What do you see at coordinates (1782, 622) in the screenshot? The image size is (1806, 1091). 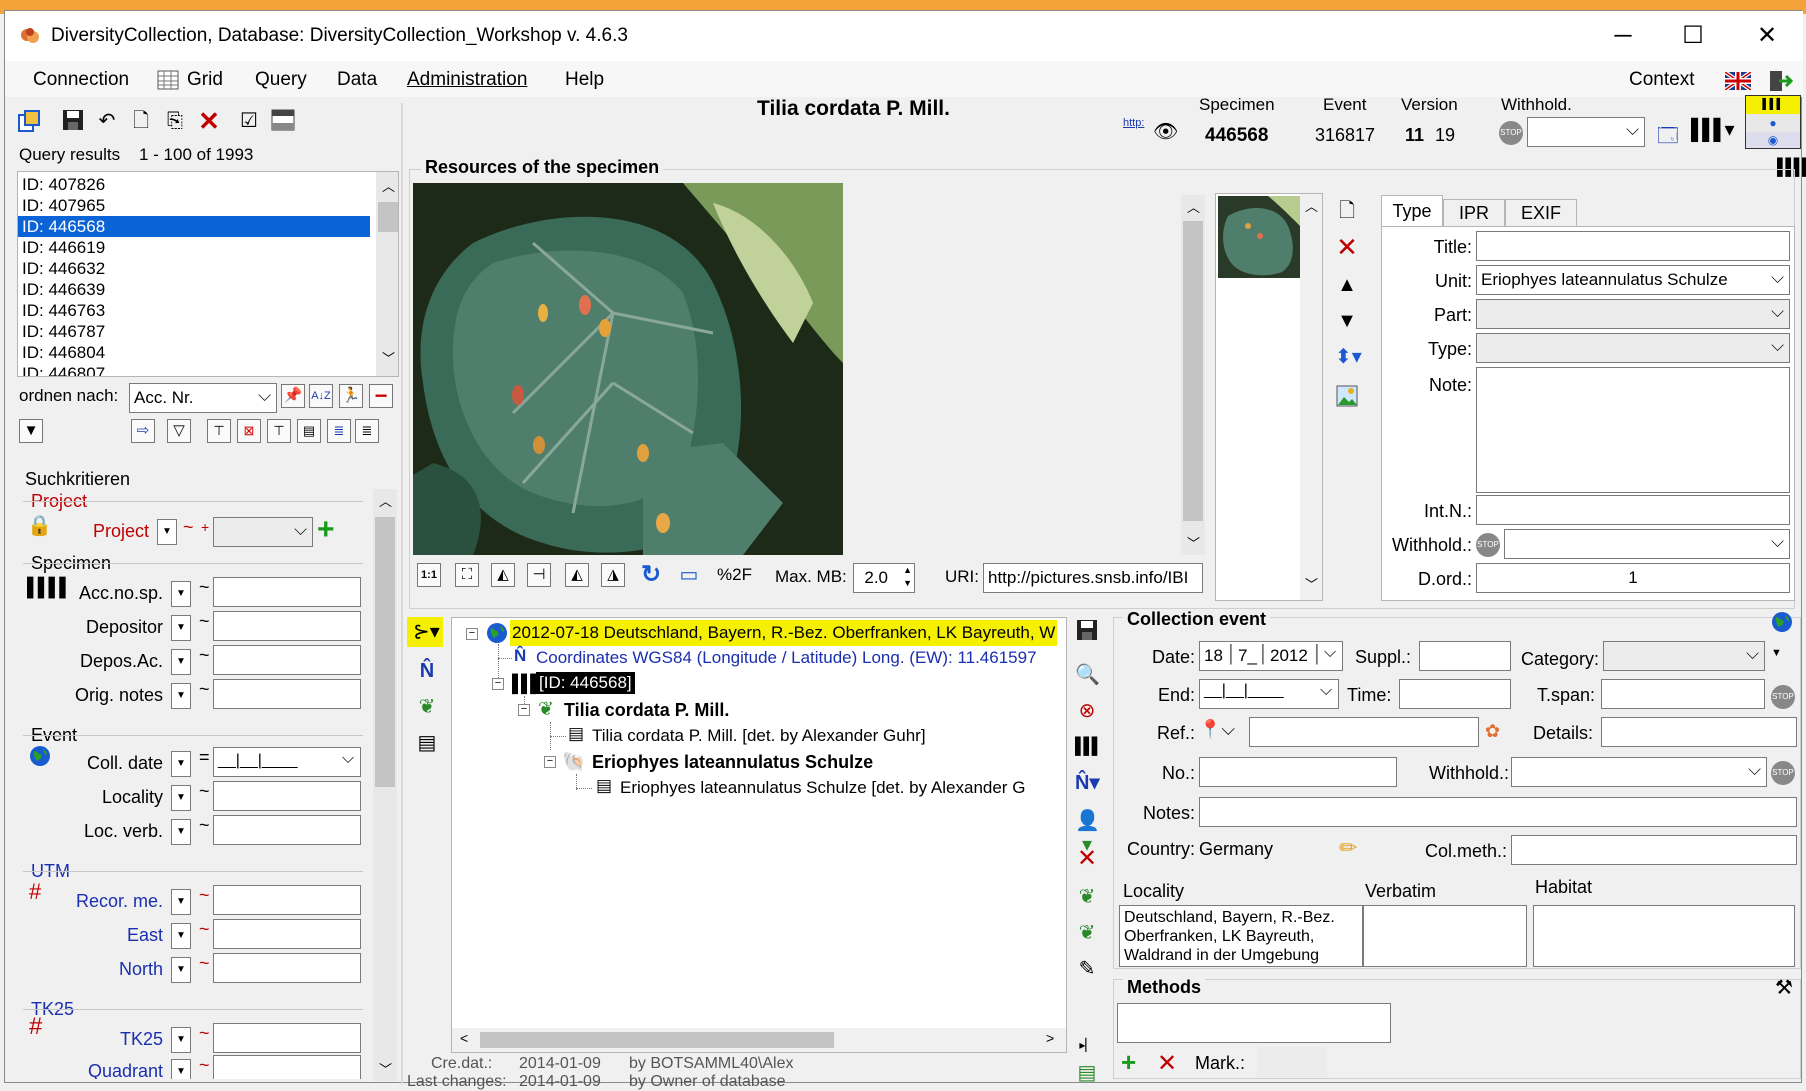 I see `event-globe-icon` at bounding box center [1782, 622].